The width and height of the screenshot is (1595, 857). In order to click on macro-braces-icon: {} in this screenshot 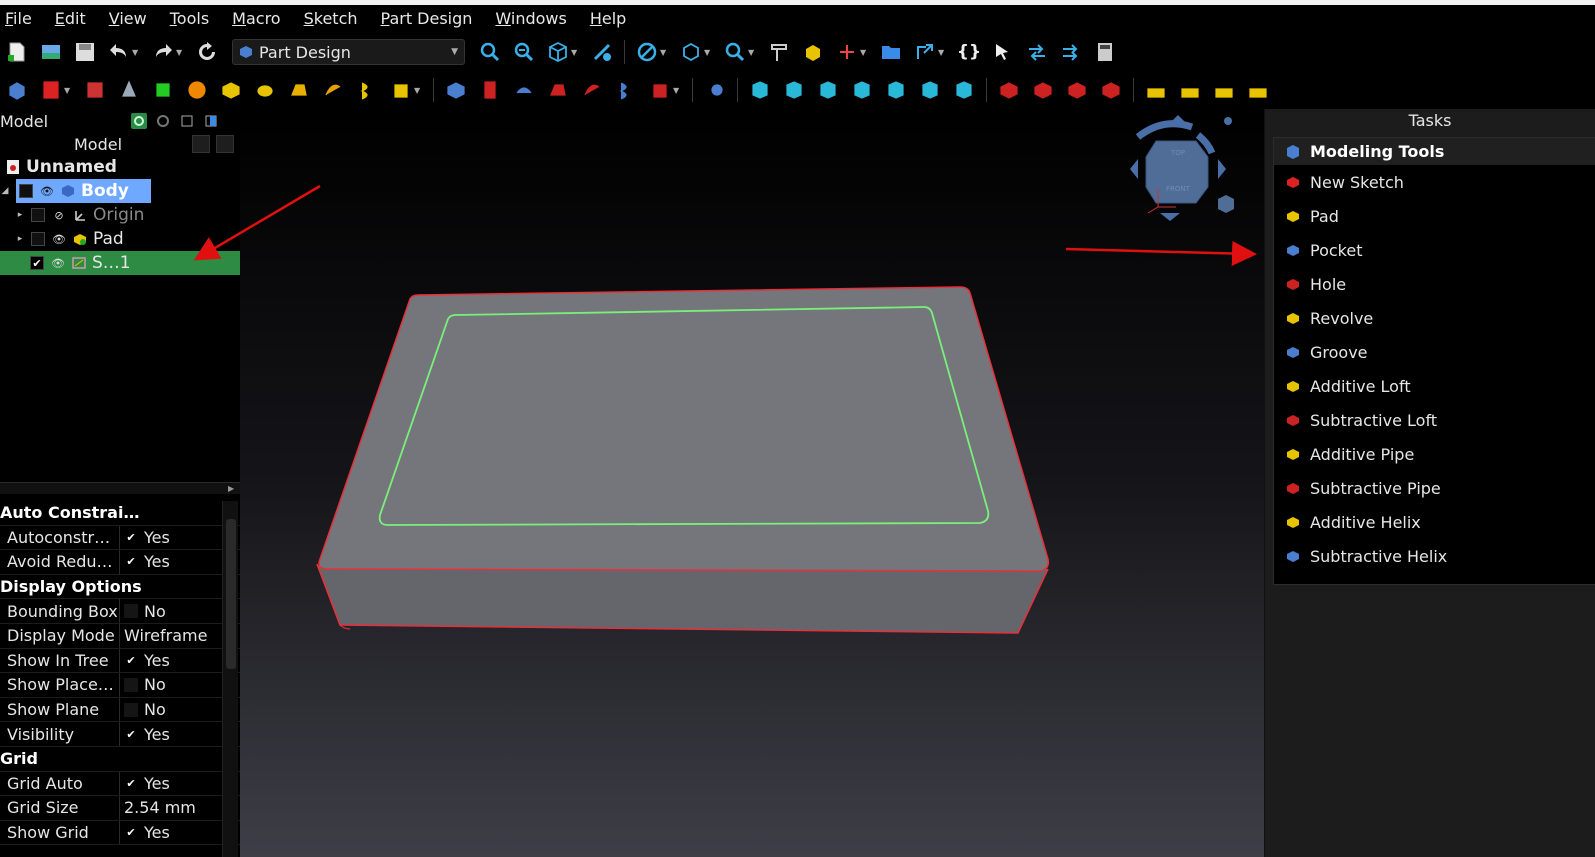, I will do `click(969, 52)`.